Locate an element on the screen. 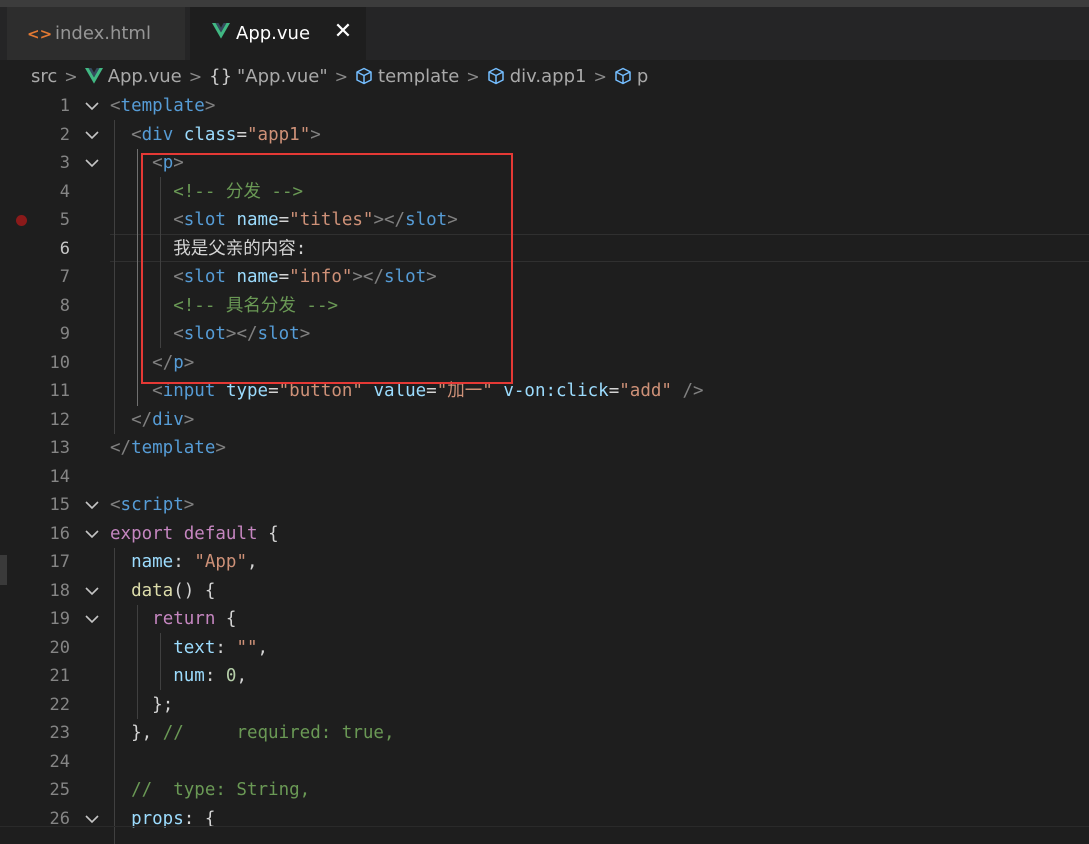 This screenshot has height=844, width=1089. line-number: 6 is located at coordinates (64, 248).